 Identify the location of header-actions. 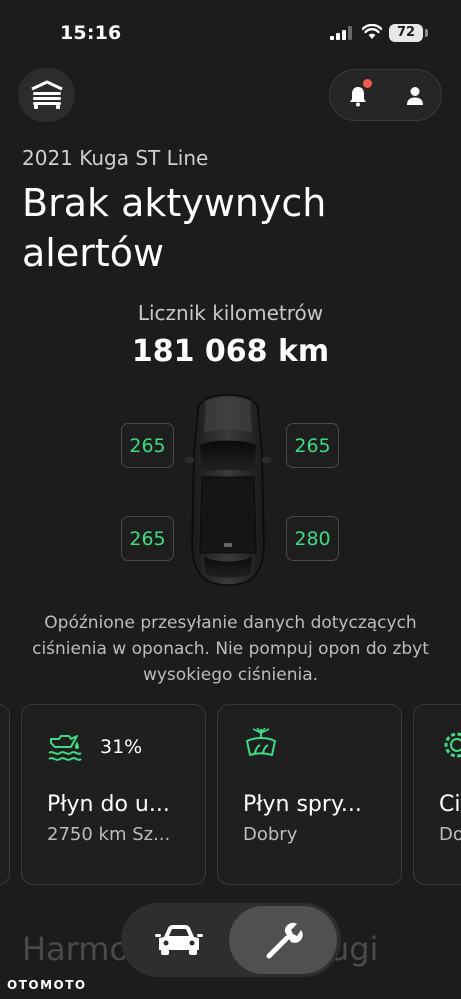
(385, 95).